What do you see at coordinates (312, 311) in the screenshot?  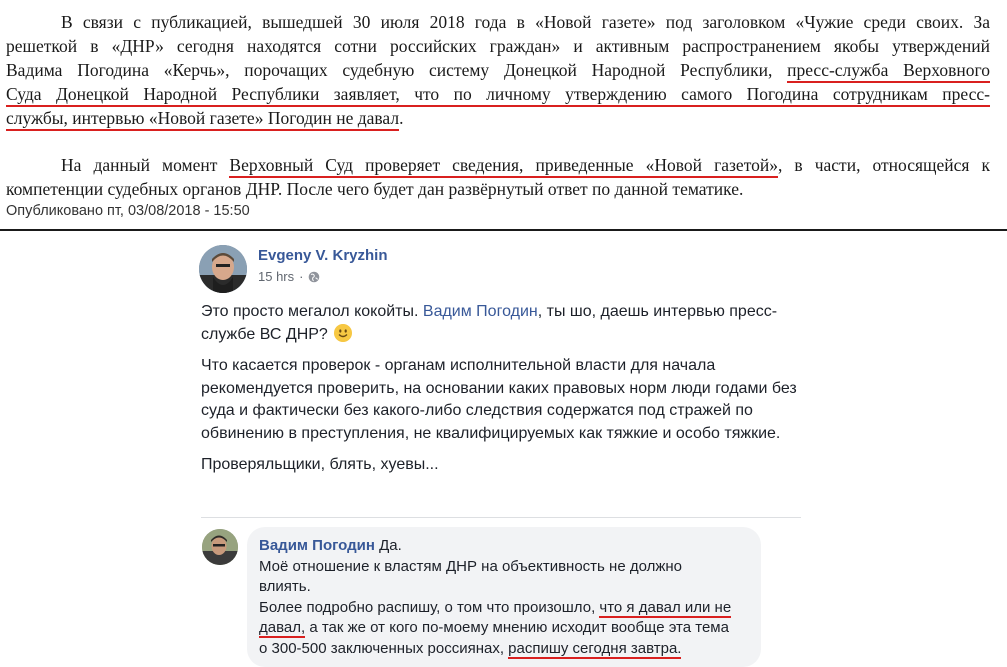 I see `post-text: Это просто мегалол кокойты.` at bounding box center [312, 311].